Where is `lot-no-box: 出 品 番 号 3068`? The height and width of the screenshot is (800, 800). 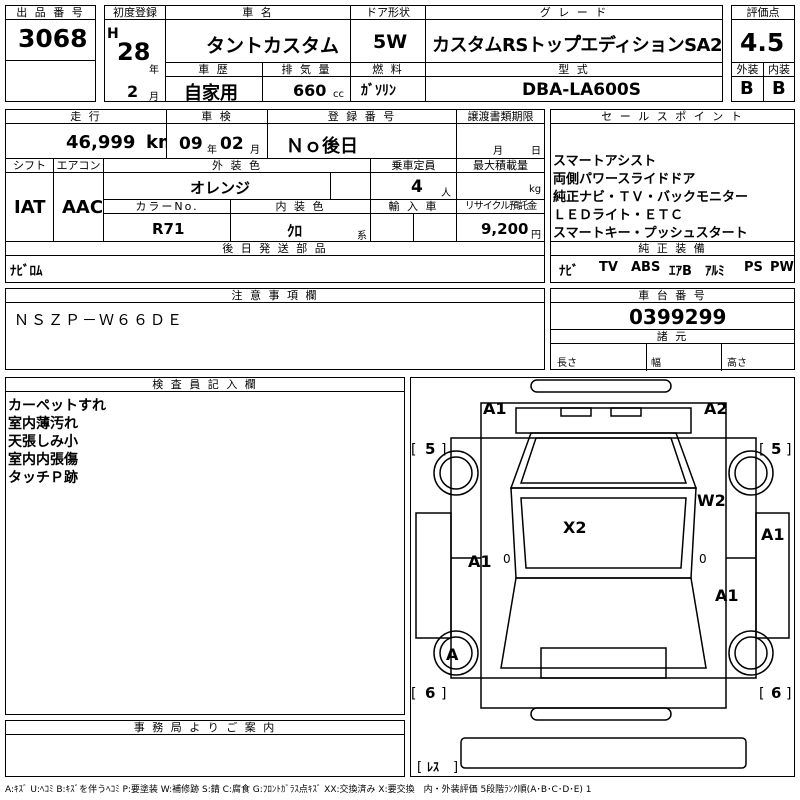 lot-no-box: 出 品 番 号 3068 is located at coordinates (50, 33).